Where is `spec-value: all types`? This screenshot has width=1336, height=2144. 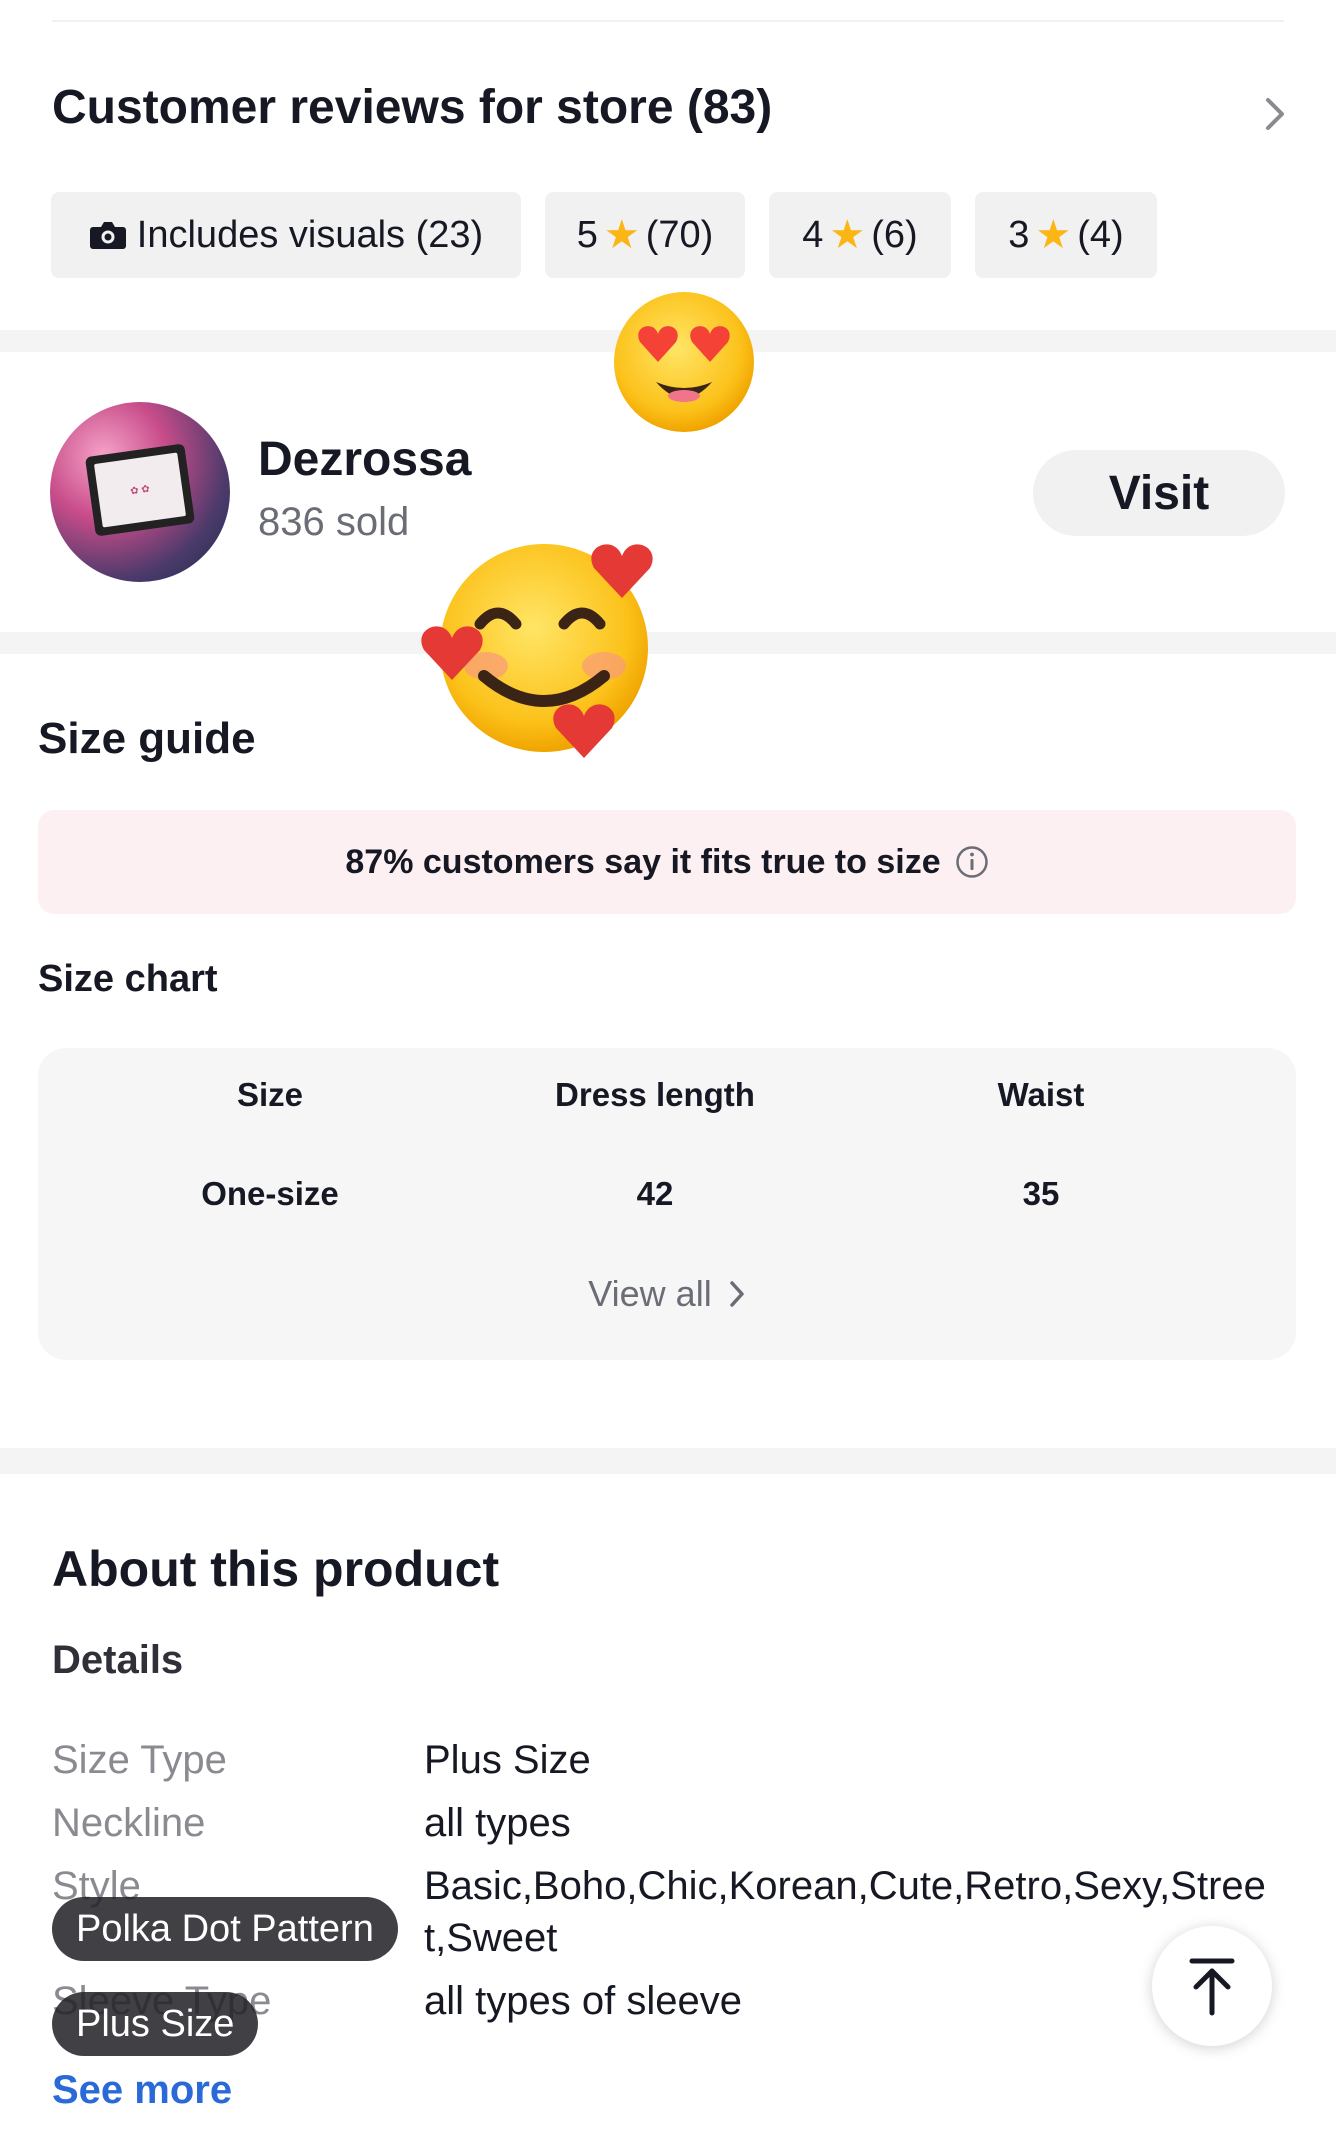
spec-value: all types is located at coordinates (497, 1823).